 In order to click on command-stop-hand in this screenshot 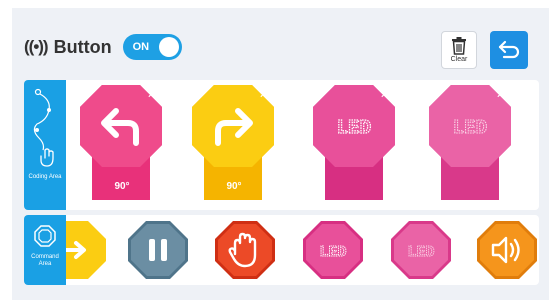, I will do `click(245, 250)`.